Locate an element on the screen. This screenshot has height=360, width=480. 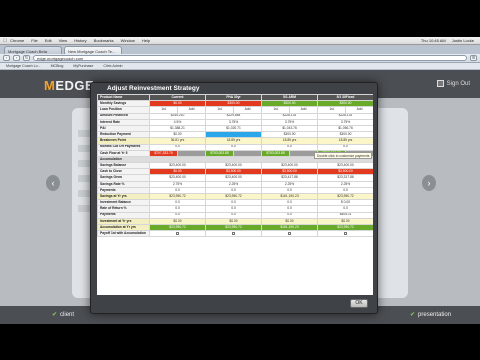
ok-button: OK is located at coordinates (359, 303).